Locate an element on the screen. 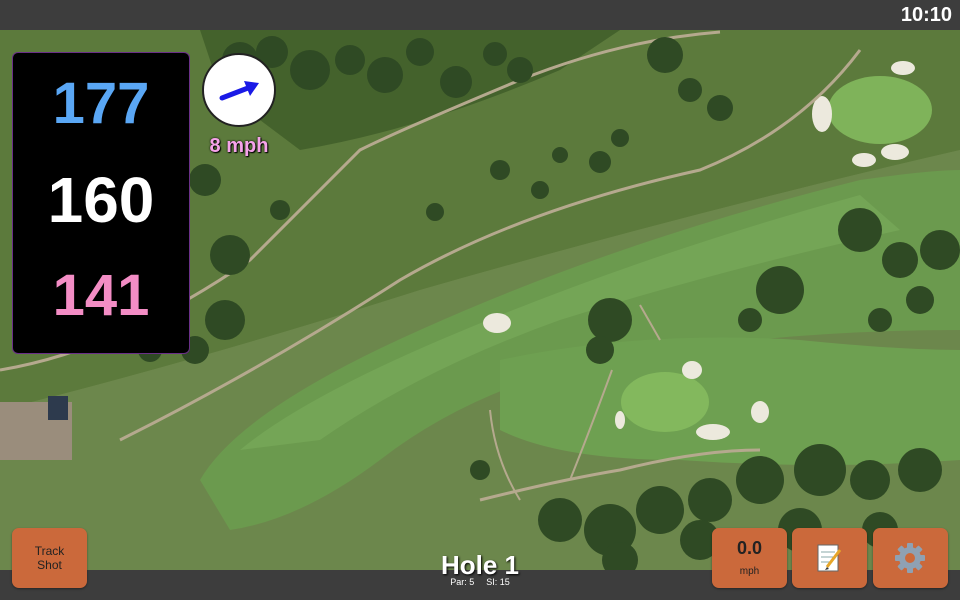 This screenshot has height=600, width=960. settings-button is located at coordinates (910, 558).